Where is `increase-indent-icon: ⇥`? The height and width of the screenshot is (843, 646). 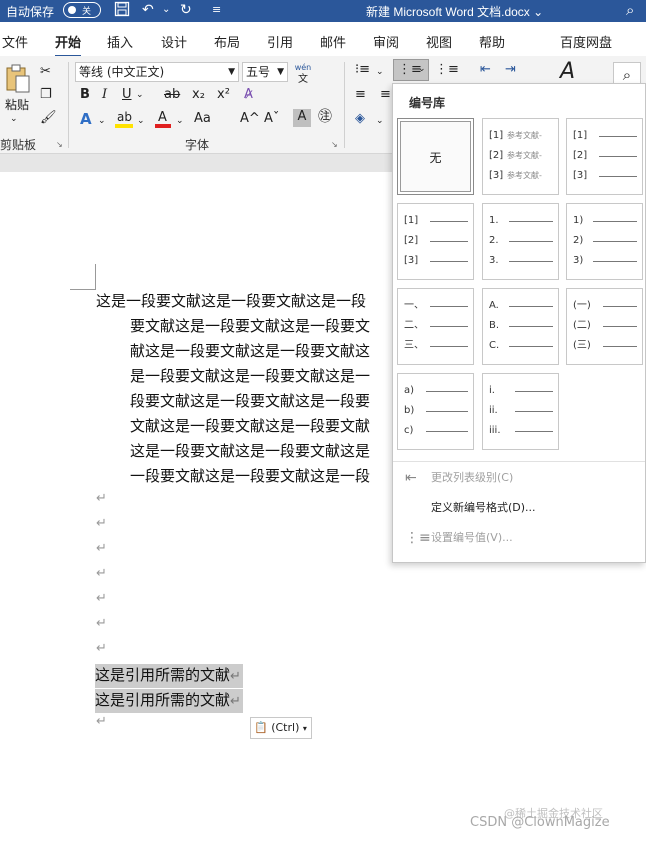 increase-indent-icon: ⇥ is located at coordinates (510, 70).